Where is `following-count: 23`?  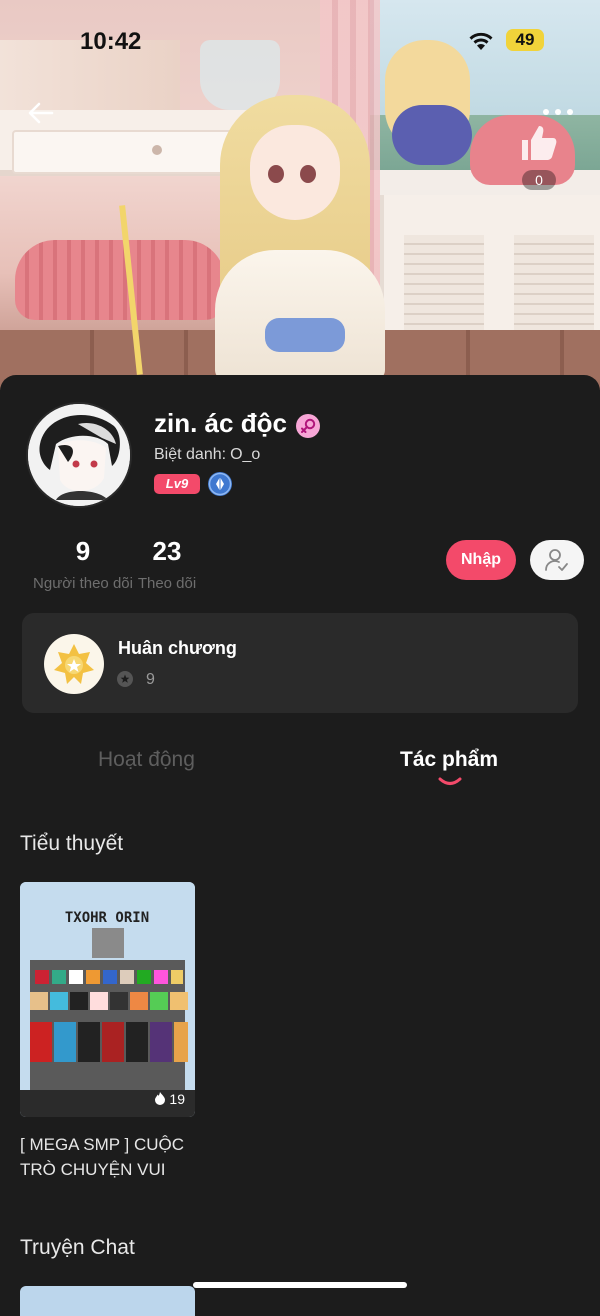
following-count: 23 is located at coordinates (167, 551).